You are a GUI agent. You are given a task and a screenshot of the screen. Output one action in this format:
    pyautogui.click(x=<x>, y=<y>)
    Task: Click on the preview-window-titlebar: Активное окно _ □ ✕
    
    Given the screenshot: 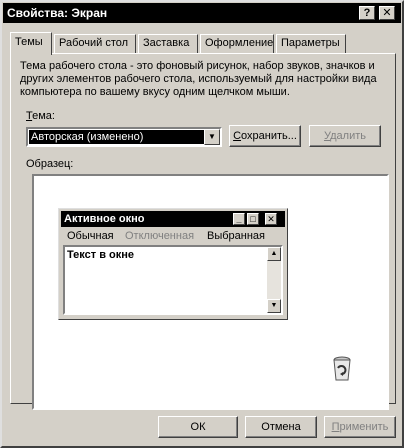 What is the action you would take?
    pyautogui.click(x=173, y=219)
    